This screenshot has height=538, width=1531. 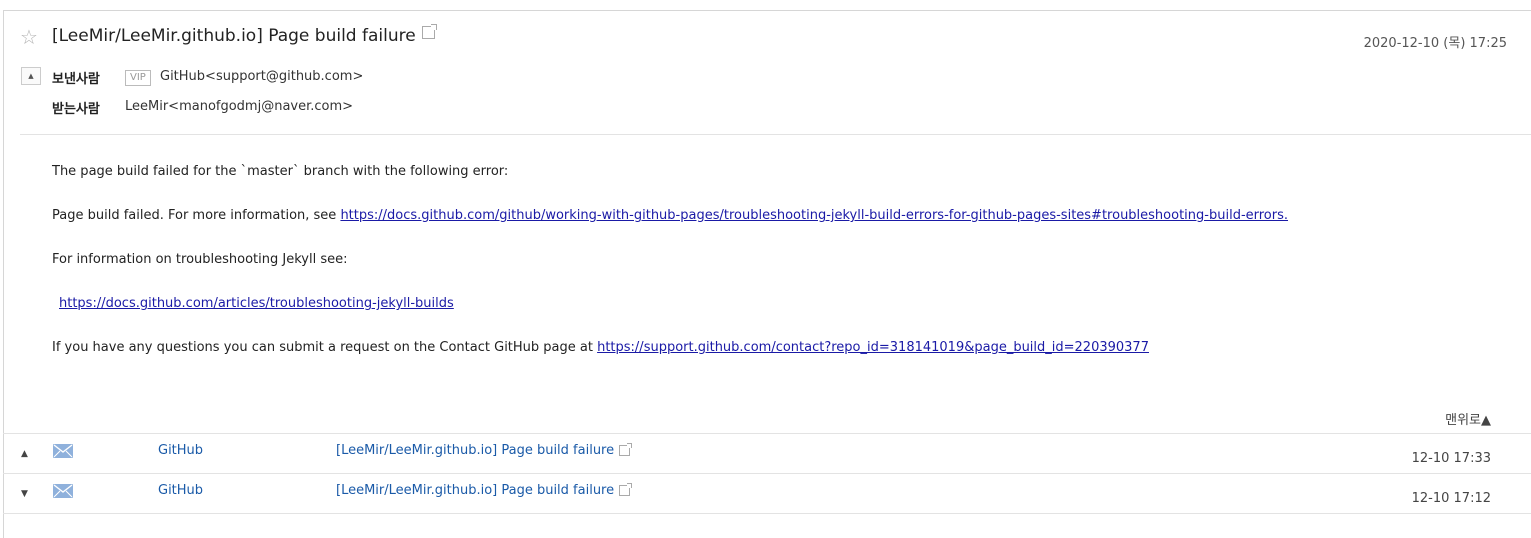 I want to click on thread-divider-top, so click(x=767, y=433).